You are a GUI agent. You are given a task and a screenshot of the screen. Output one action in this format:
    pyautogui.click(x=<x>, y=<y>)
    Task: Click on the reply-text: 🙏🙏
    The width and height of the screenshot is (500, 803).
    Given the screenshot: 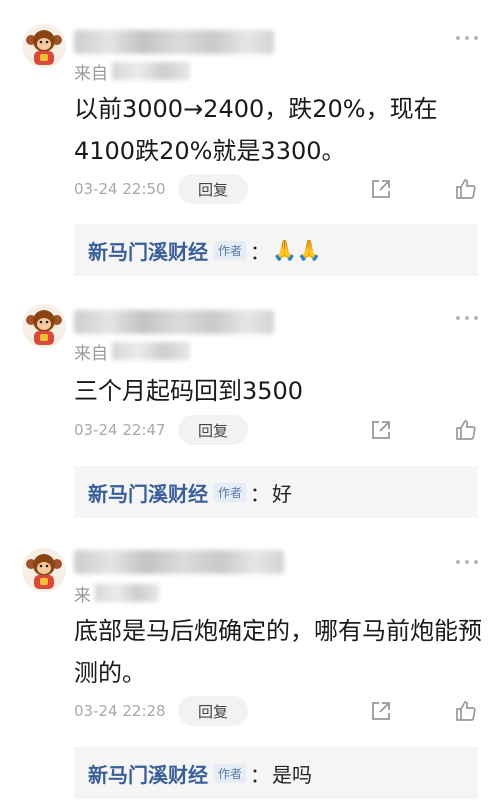 What is the action you would take?
    pyautogui.click(x=297, y=250)
    